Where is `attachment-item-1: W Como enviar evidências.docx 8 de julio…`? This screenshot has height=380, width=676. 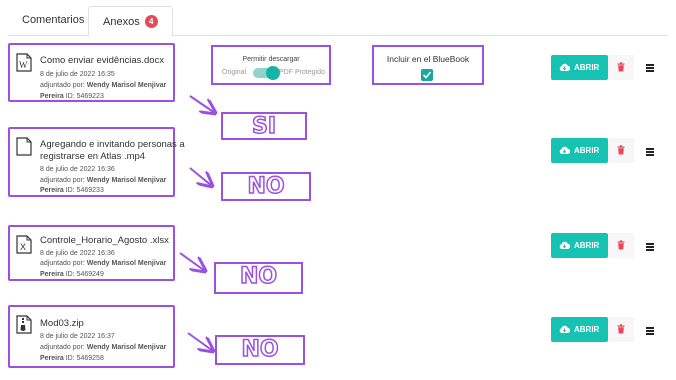
attachment-item-1: W Como enviar evidências.docx 8 de julio… is located at coordinates (91, 72).